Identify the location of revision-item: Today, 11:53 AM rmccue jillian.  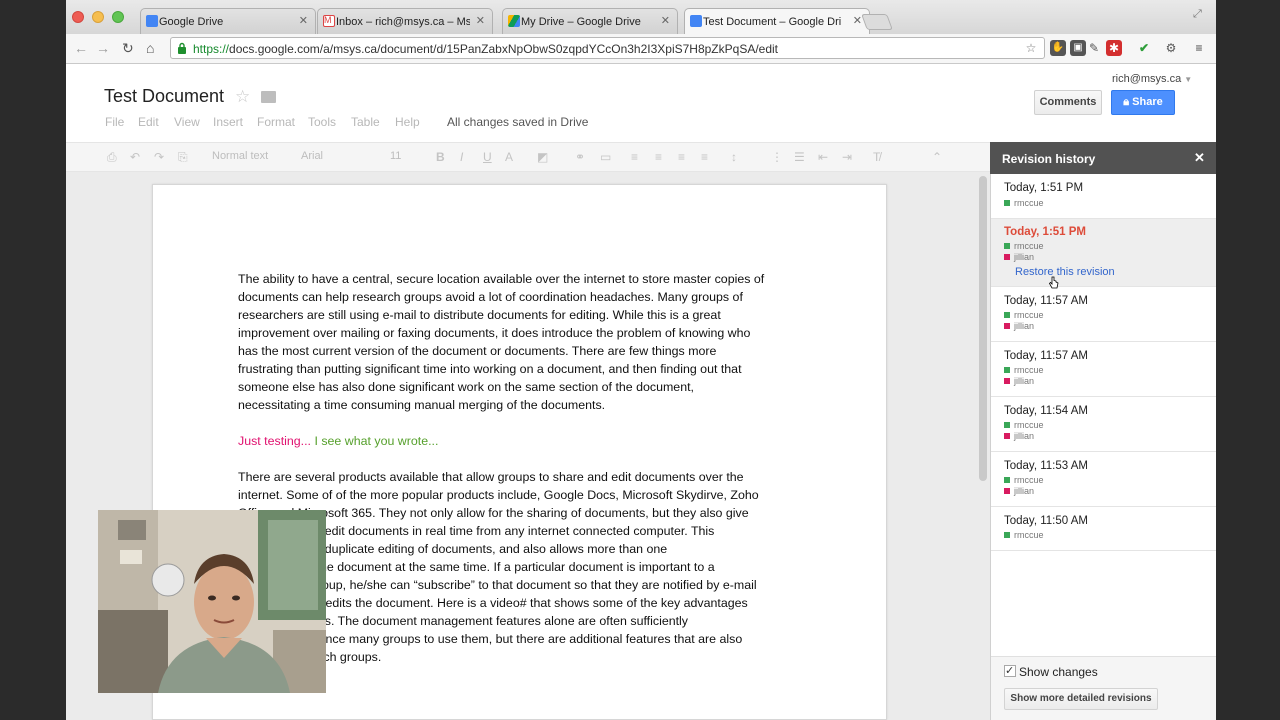
(1103, 479).